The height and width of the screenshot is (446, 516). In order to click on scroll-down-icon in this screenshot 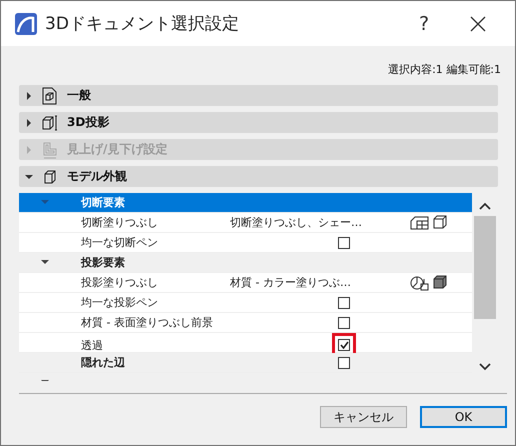, I will do `click(485, 367)`.